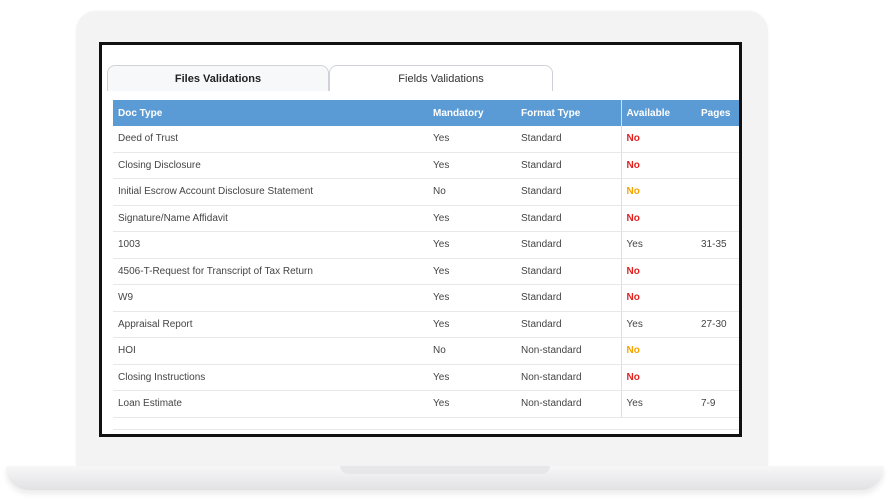 The width and height of the screenshot is (890, 500). Describe the element at coordinates (717, 324) in the screenshot. I see `cell-pages: 27-30` at that location.